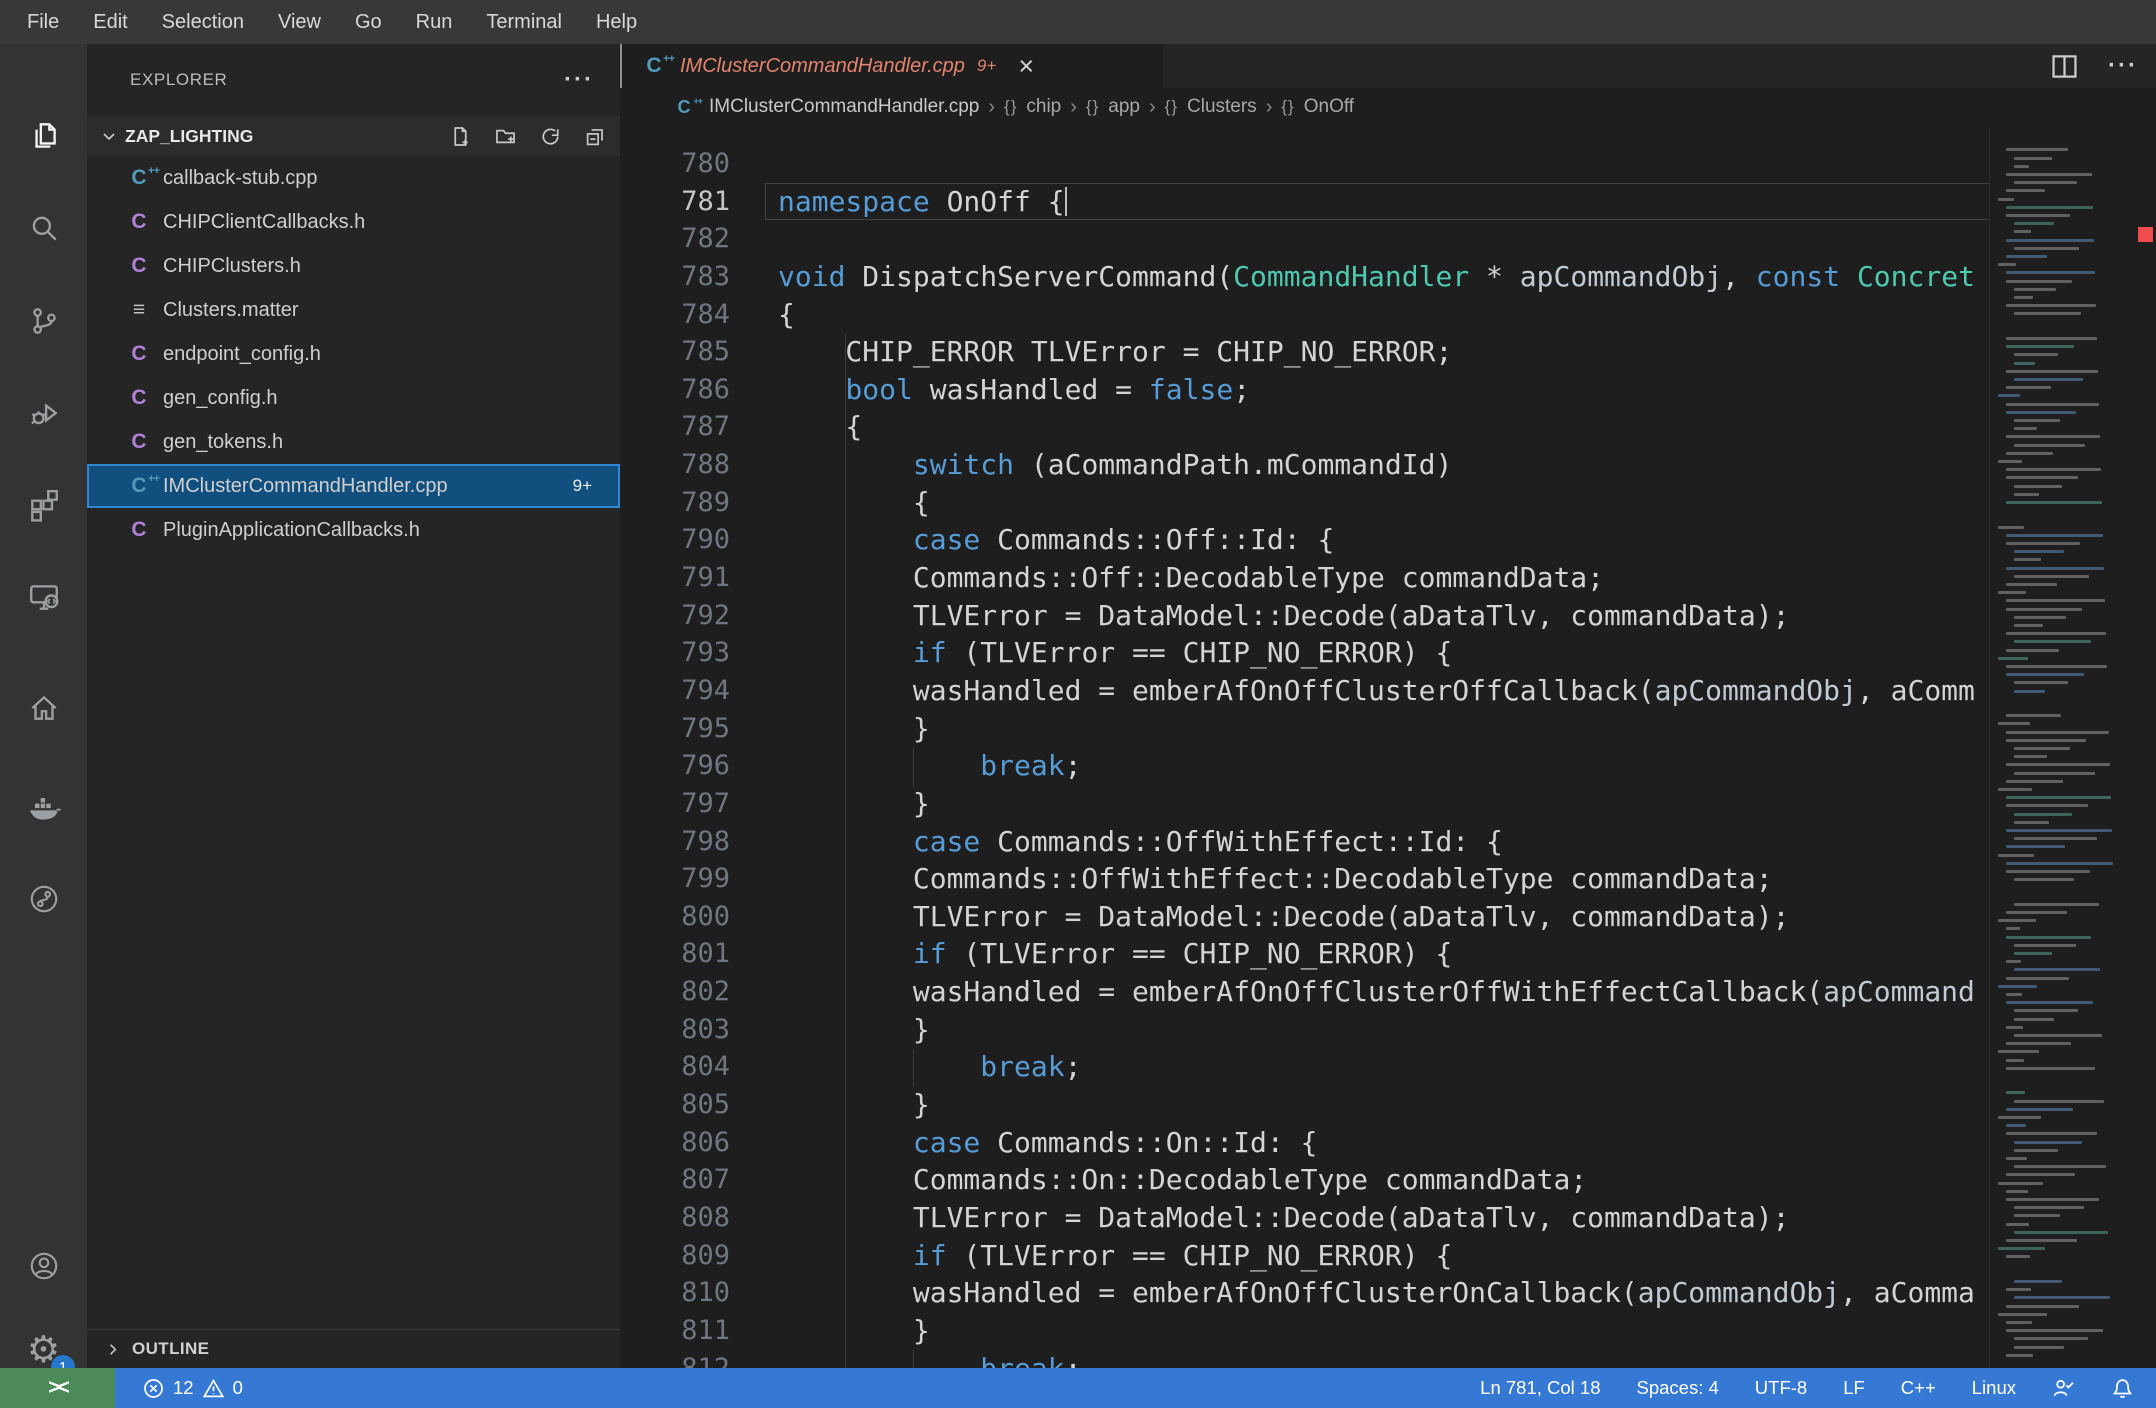 The height and width of the screenshot is (1408, 2156). What do you see at coordinates (43, 707) in the screenshot?
I see `home-icon` at bounding box center [43, 707].